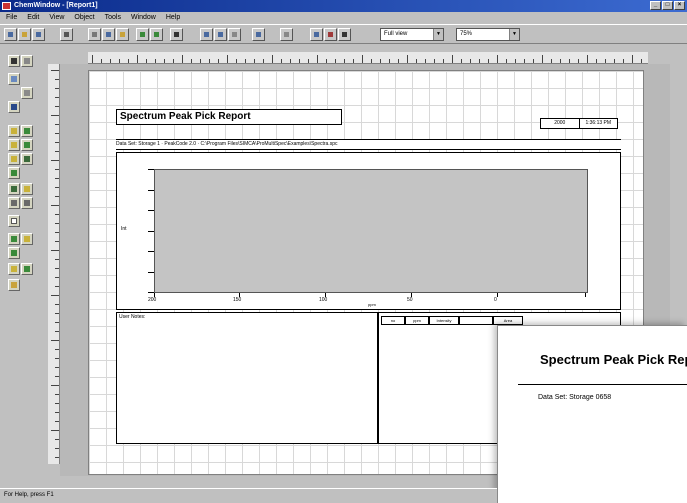 Image resolution: width=687 pixels, height=503 pixels. Describe the element at coordinates (393, 320) in the screenshot. I see `peak-col-header: no` at that location.